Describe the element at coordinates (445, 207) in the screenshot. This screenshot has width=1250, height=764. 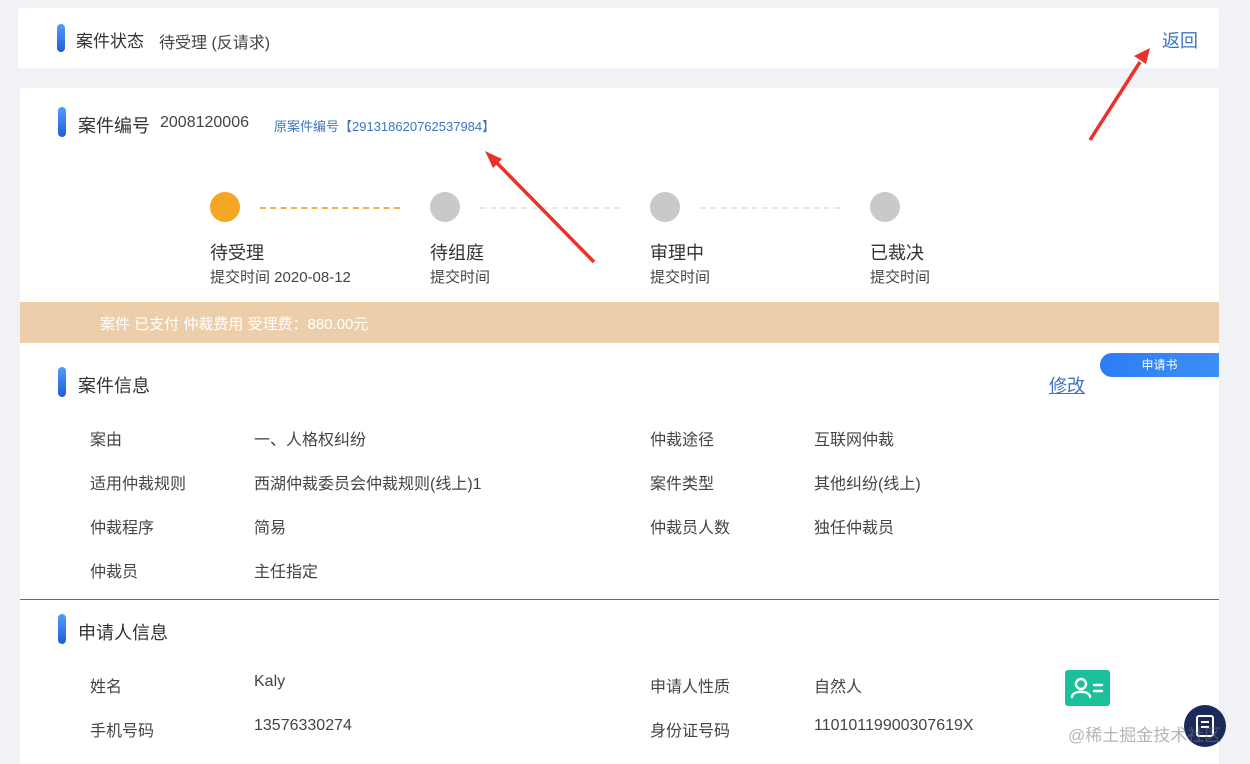
I see `step-dot-tribunal` at that location.